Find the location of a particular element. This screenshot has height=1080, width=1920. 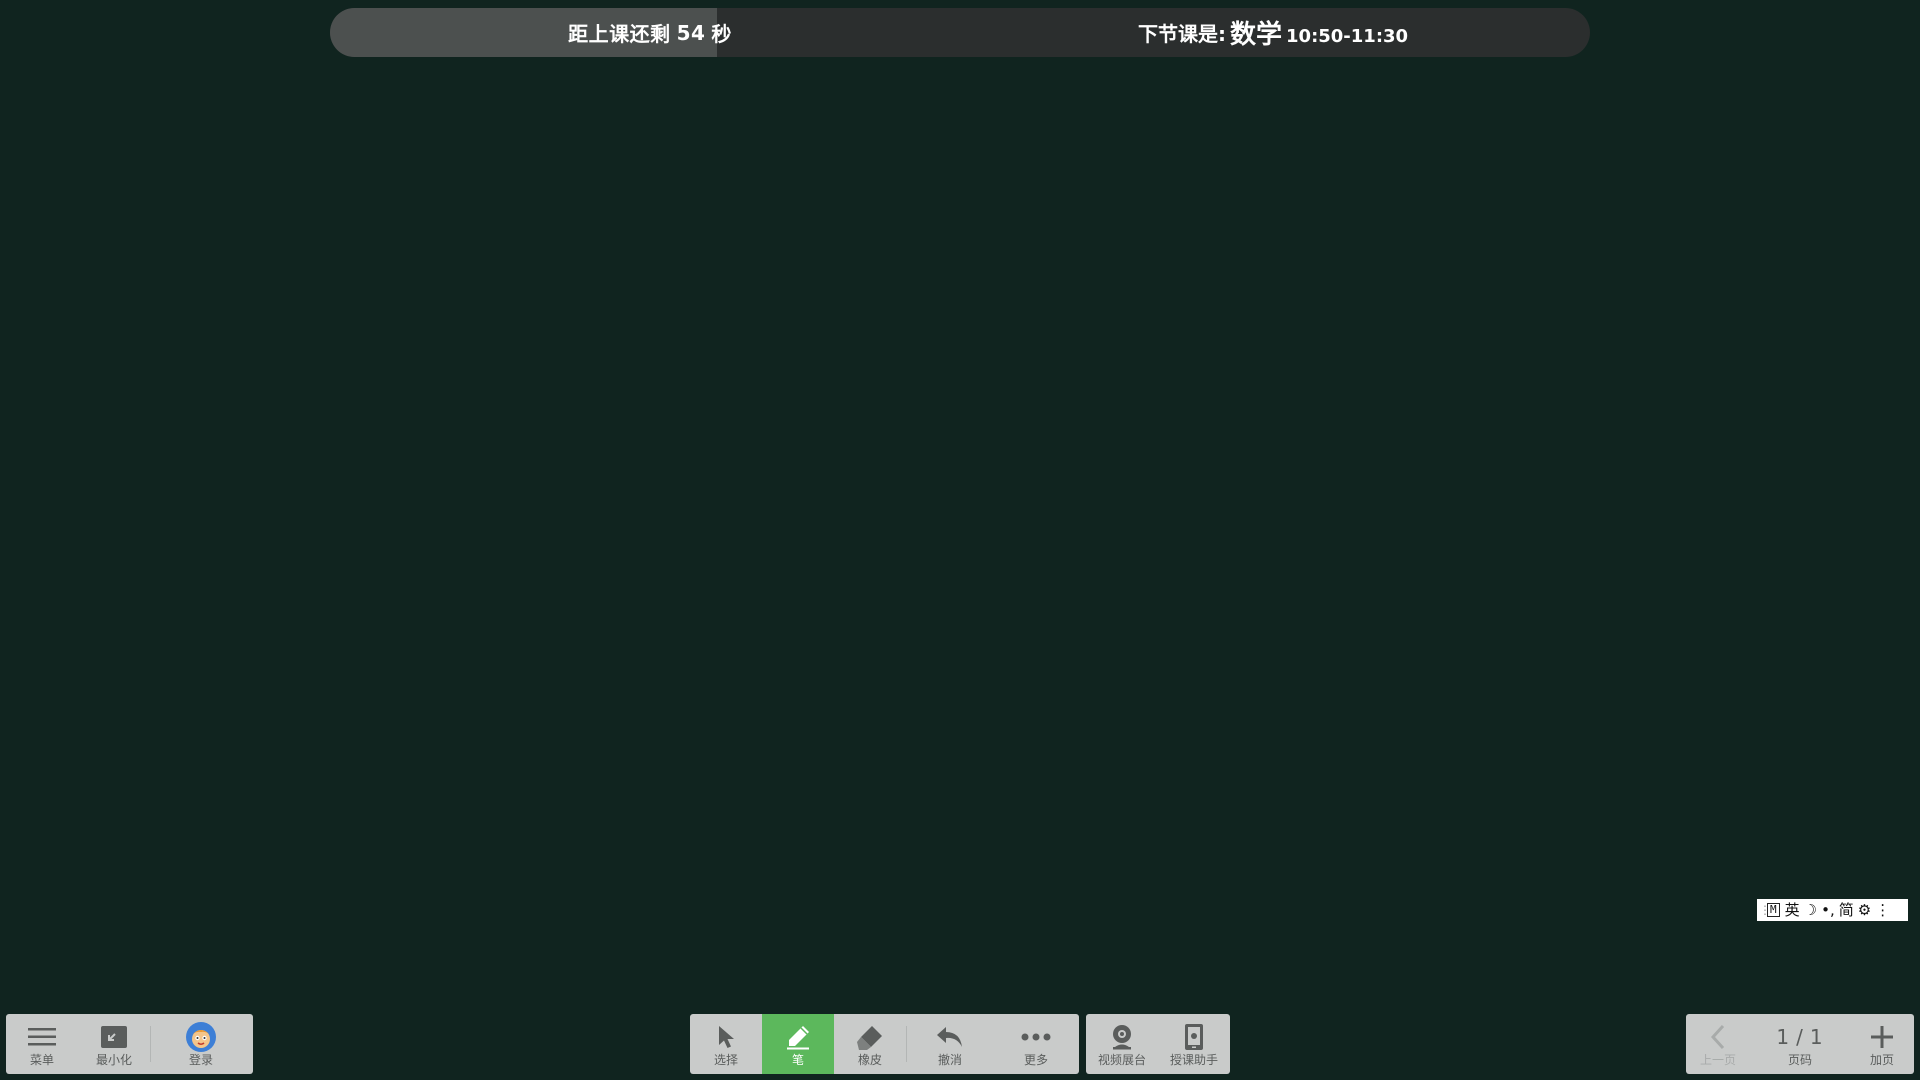

page-number-label: 页码 is located at coordinates (1799, 1060).